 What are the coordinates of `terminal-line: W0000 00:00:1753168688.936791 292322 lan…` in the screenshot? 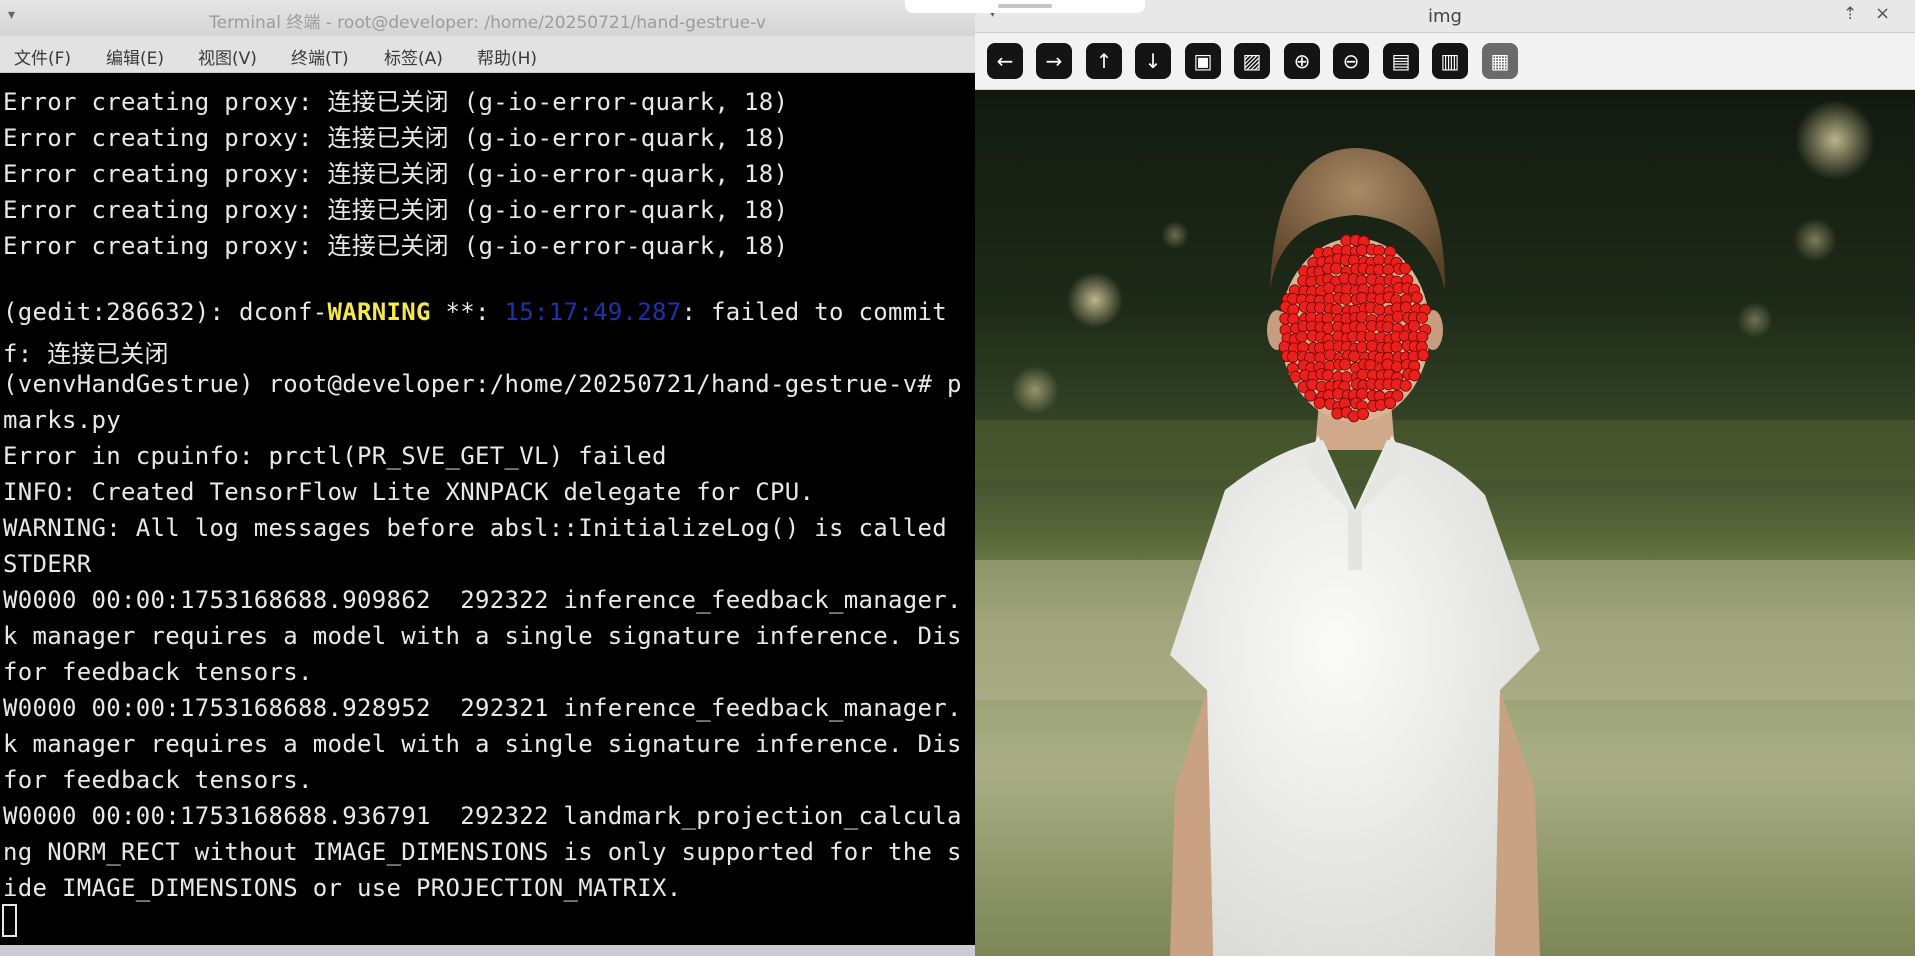 It's located at (482, 816).